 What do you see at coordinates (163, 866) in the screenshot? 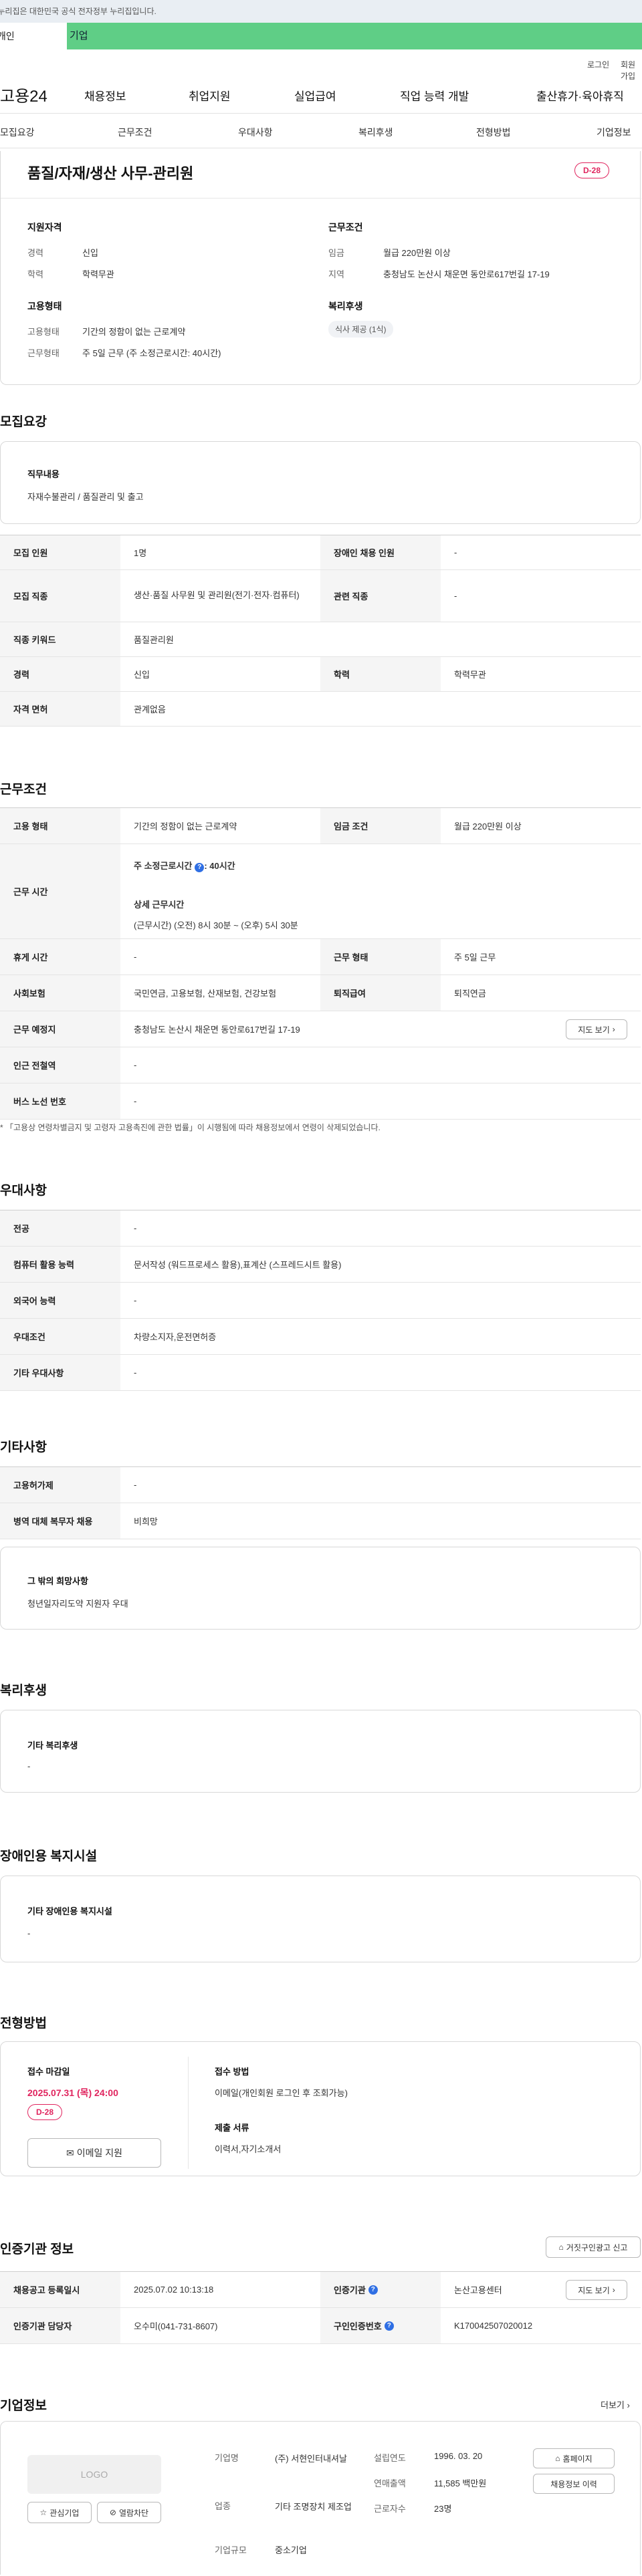
I see `week-hours-label: 주 소정근로시간` at bounding box center [163, 866].